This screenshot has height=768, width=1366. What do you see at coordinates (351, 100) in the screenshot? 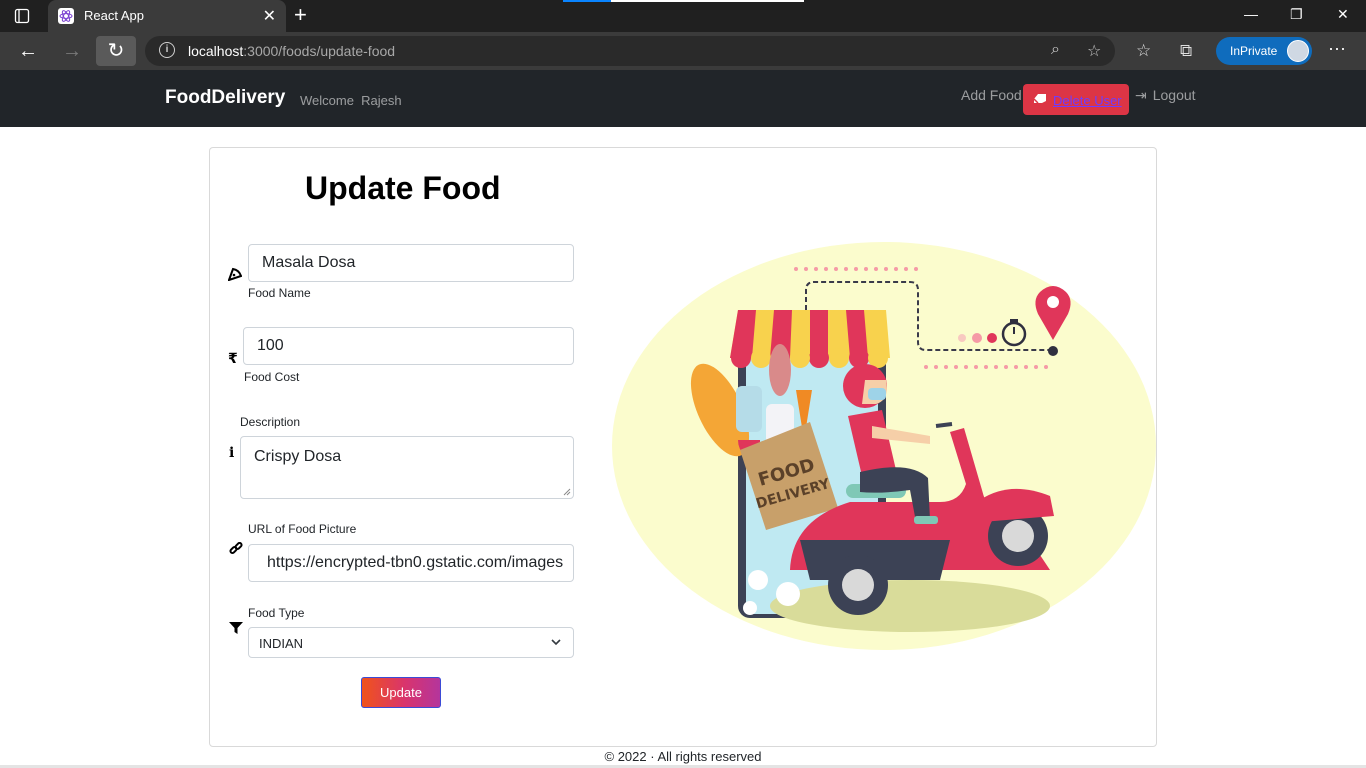
I see `welcome-text: Welcome Rajesh` at bounding box center [351, 100].